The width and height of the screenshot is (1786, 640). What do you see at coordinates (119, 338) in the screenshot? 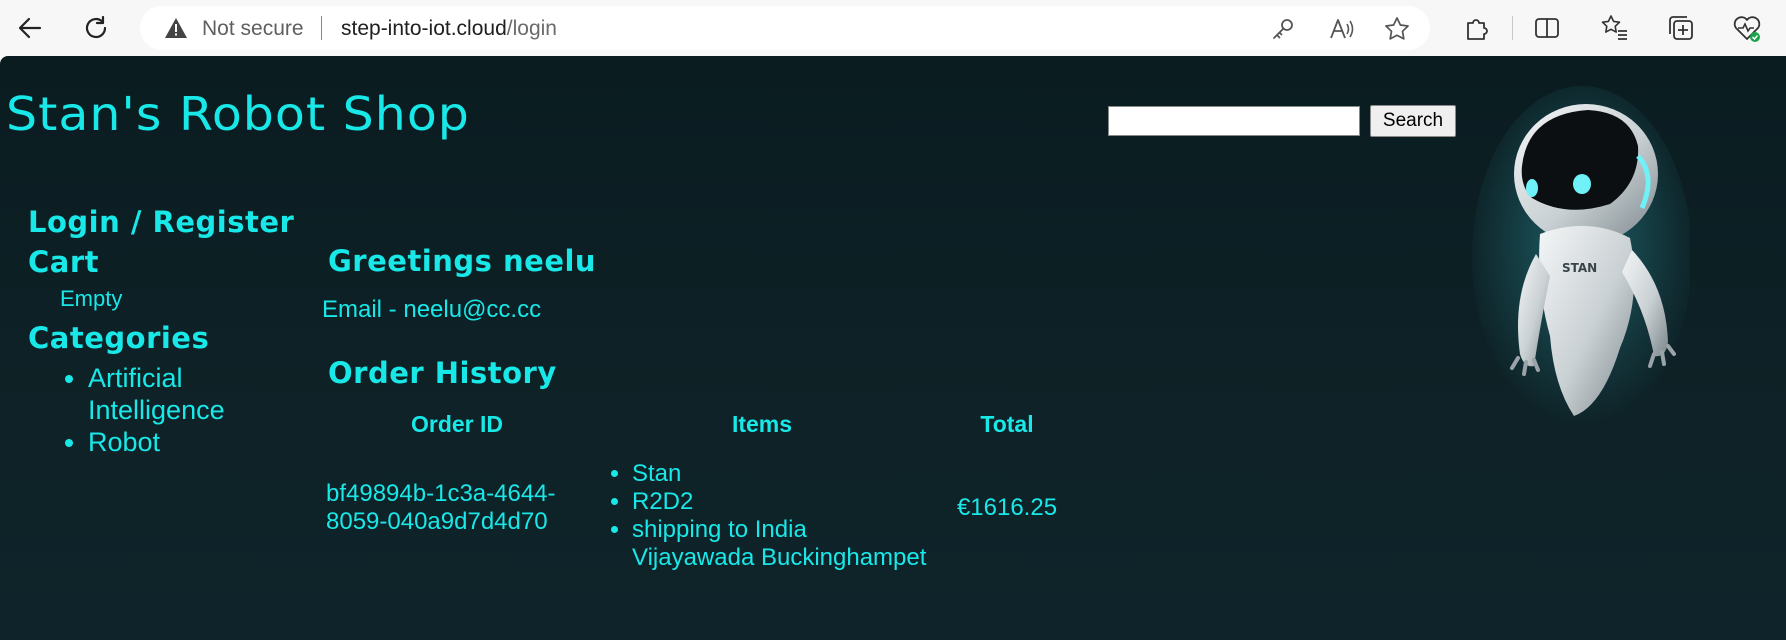
I see `categories-heading: Categories` at bounding box center [119, 338].